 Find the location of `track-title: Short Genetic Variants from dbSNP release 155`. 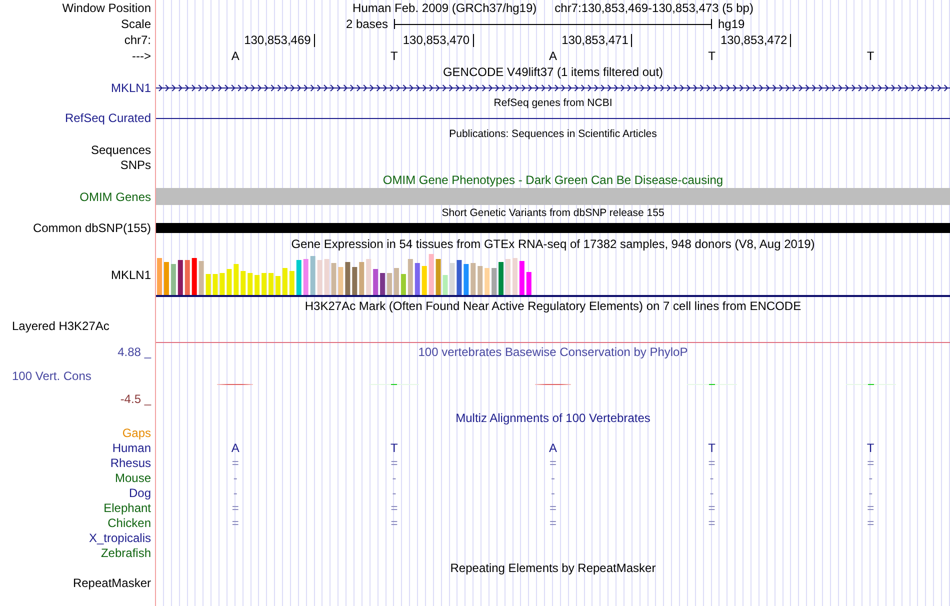

track-title: Short Genetic Variants from dbSNP release 155 is located at coordinates (553, 213).